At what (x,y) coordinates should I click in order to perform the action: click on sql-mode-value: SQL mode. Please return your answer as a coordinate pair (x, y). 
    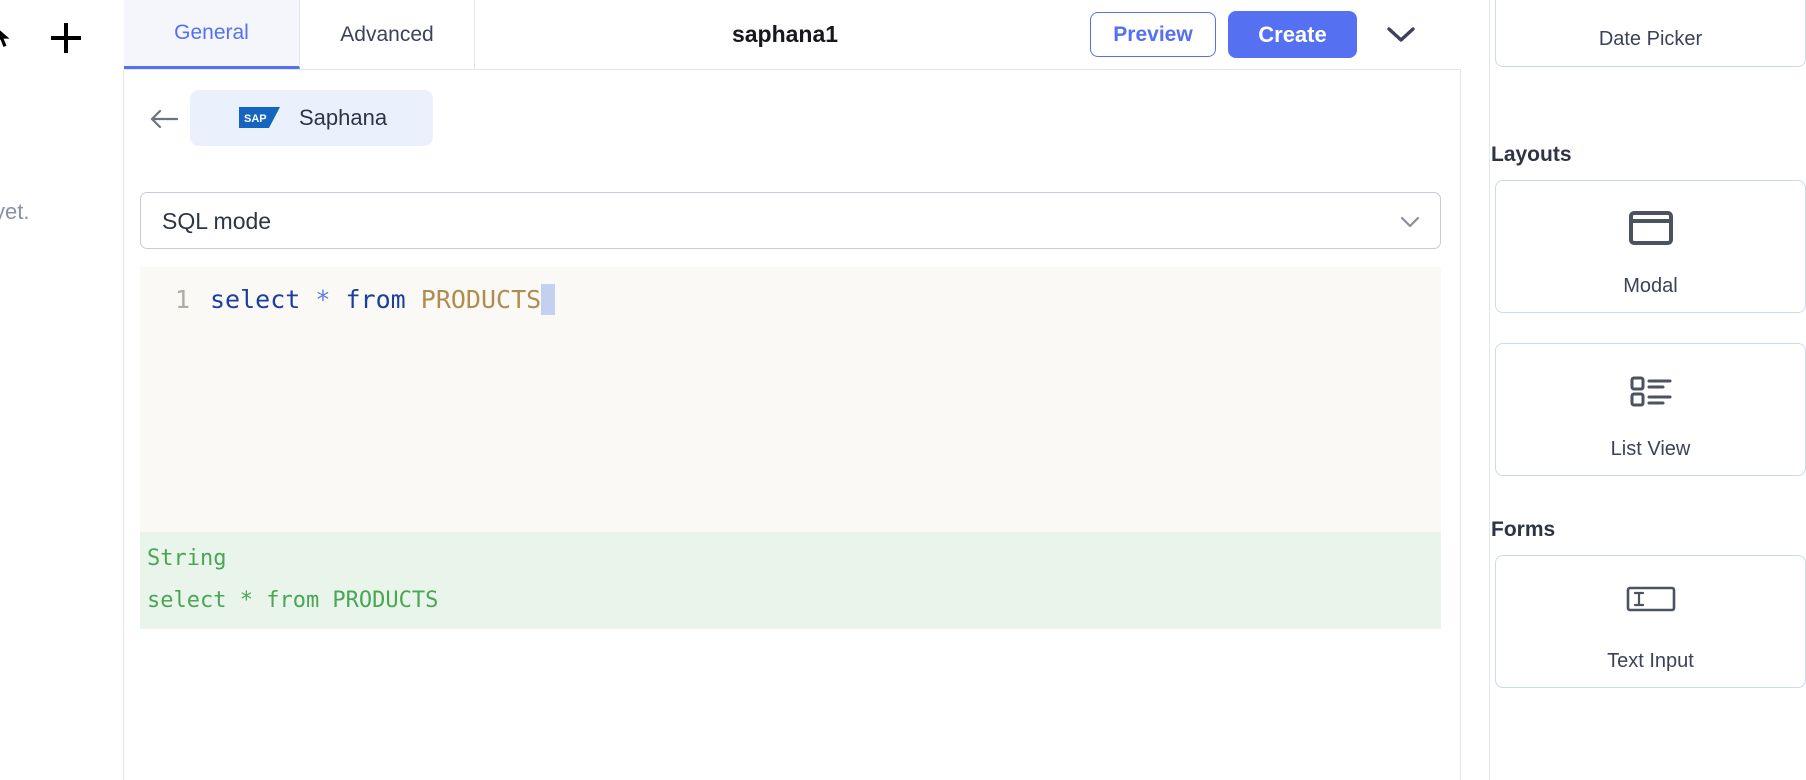
    Looking at the image, I should click on (217, 221).